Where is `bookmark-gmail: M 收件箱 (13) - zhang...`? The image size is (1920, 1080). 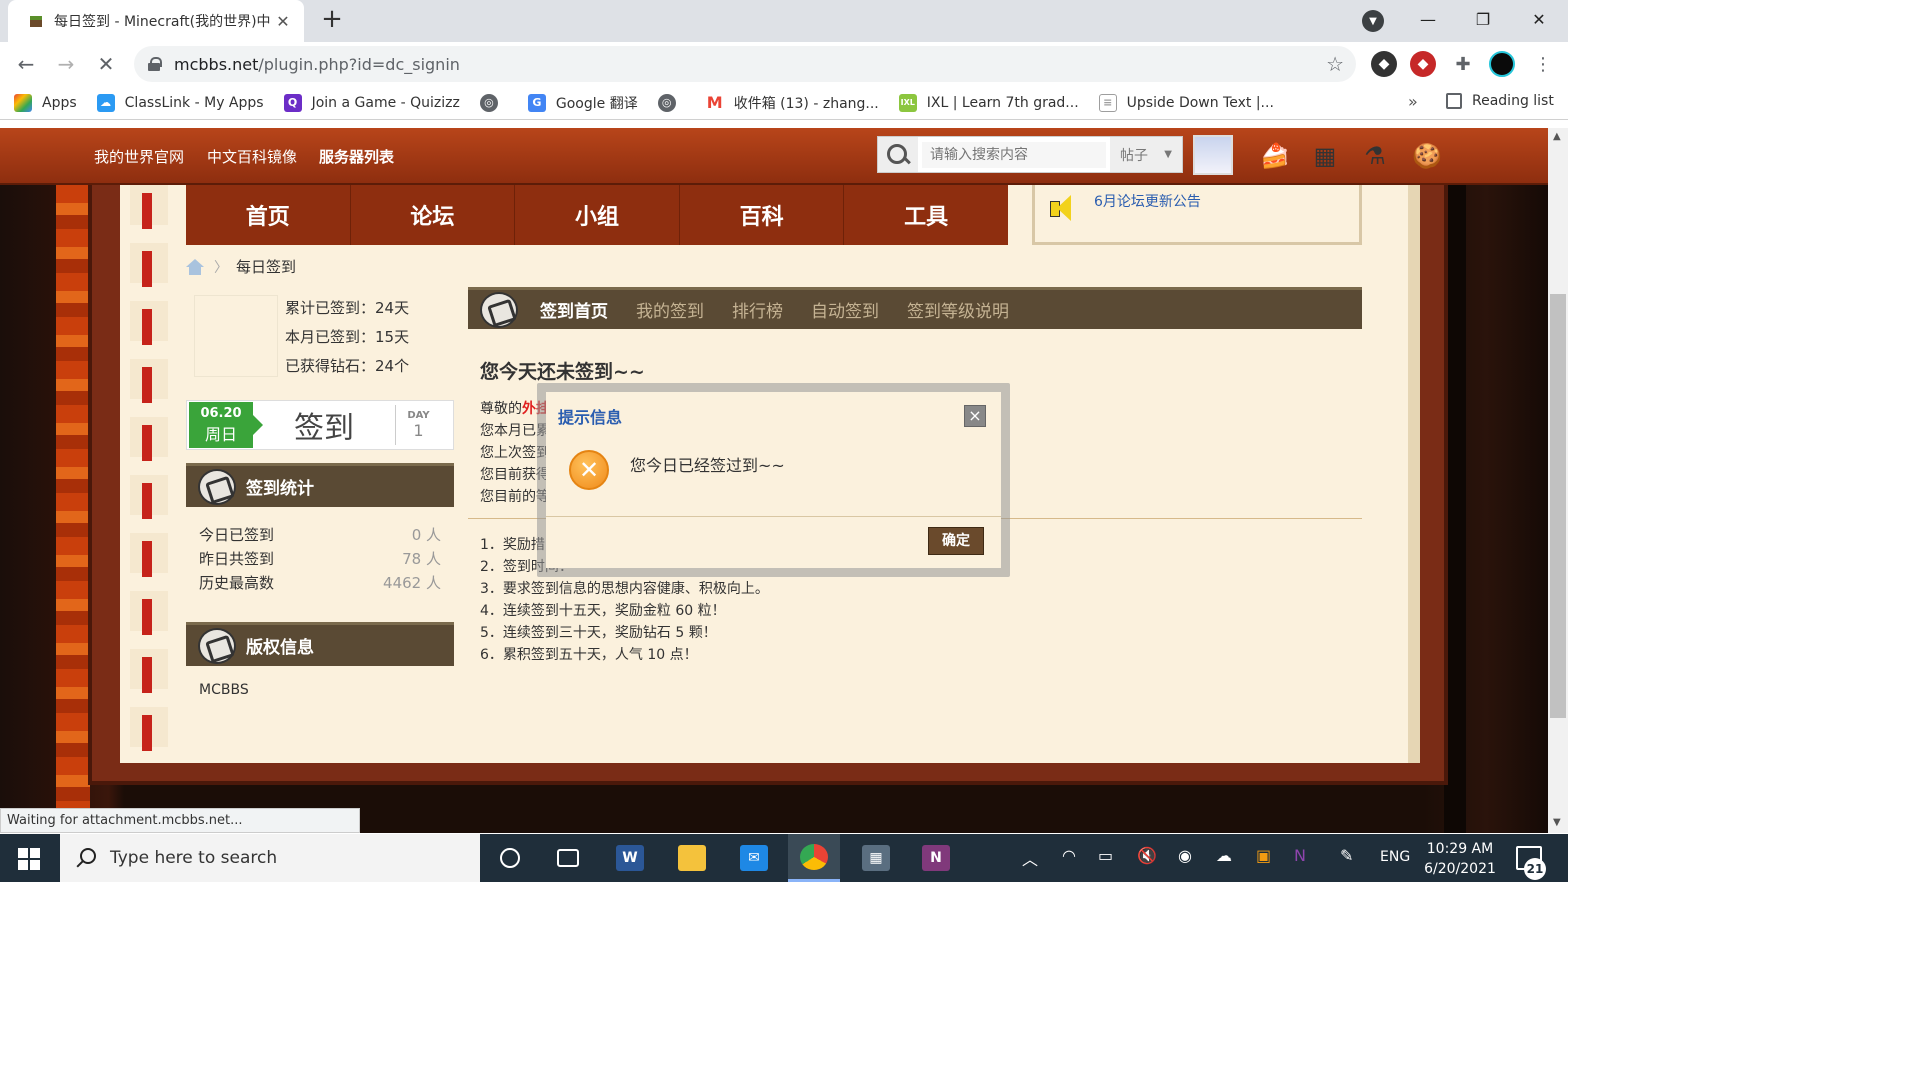 bookmark-gmail: M 收件箱 (13) - zhang... is located at coordinates (792, 103).